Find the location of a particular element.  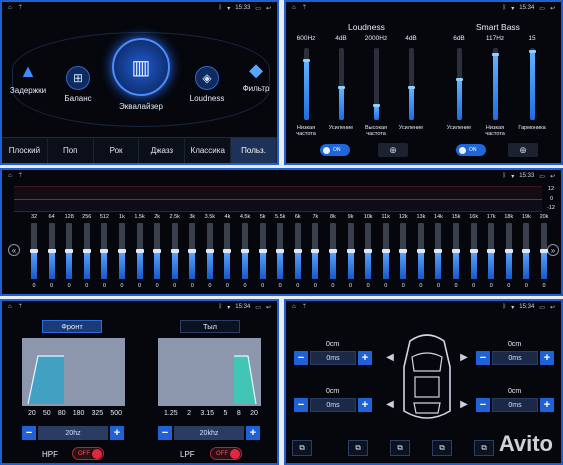

hpf-toggle: OFF is located at coordinates (88, 453).